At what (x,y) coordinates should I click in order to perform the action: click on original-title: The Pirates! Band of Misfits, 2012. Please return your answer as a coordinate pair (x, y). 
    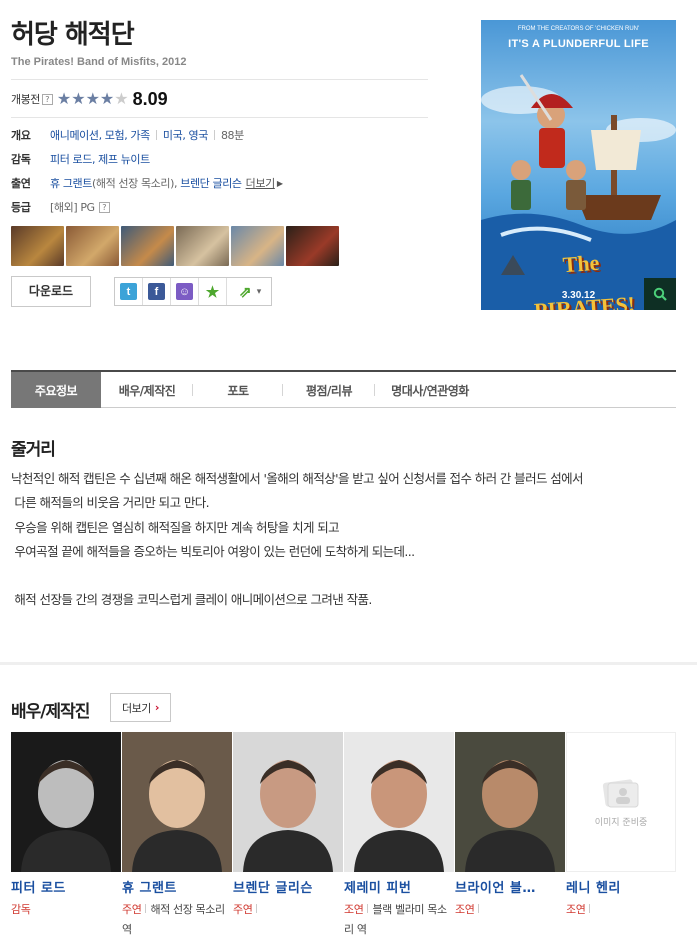
    Looking at the image, I should click on (99, 62).